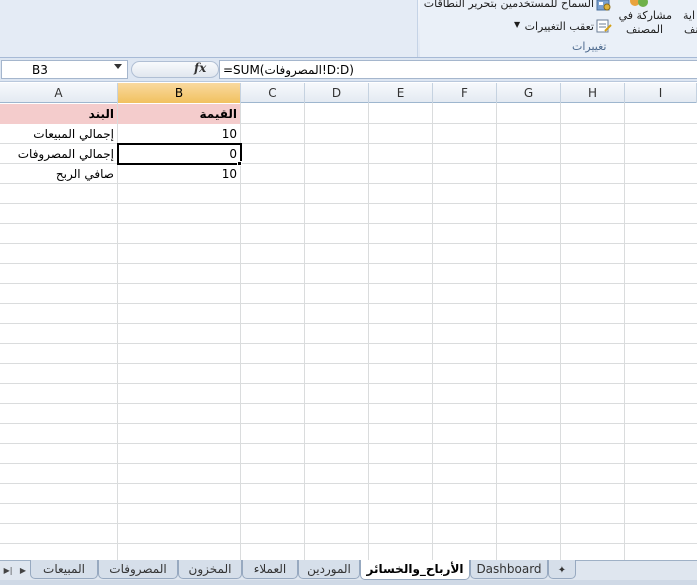 This screenshot has height=585, width=697. Describe the element at coordinates (689, 15) in the screenshot. I see `protect-and-share-button-line1: اية` at that location.